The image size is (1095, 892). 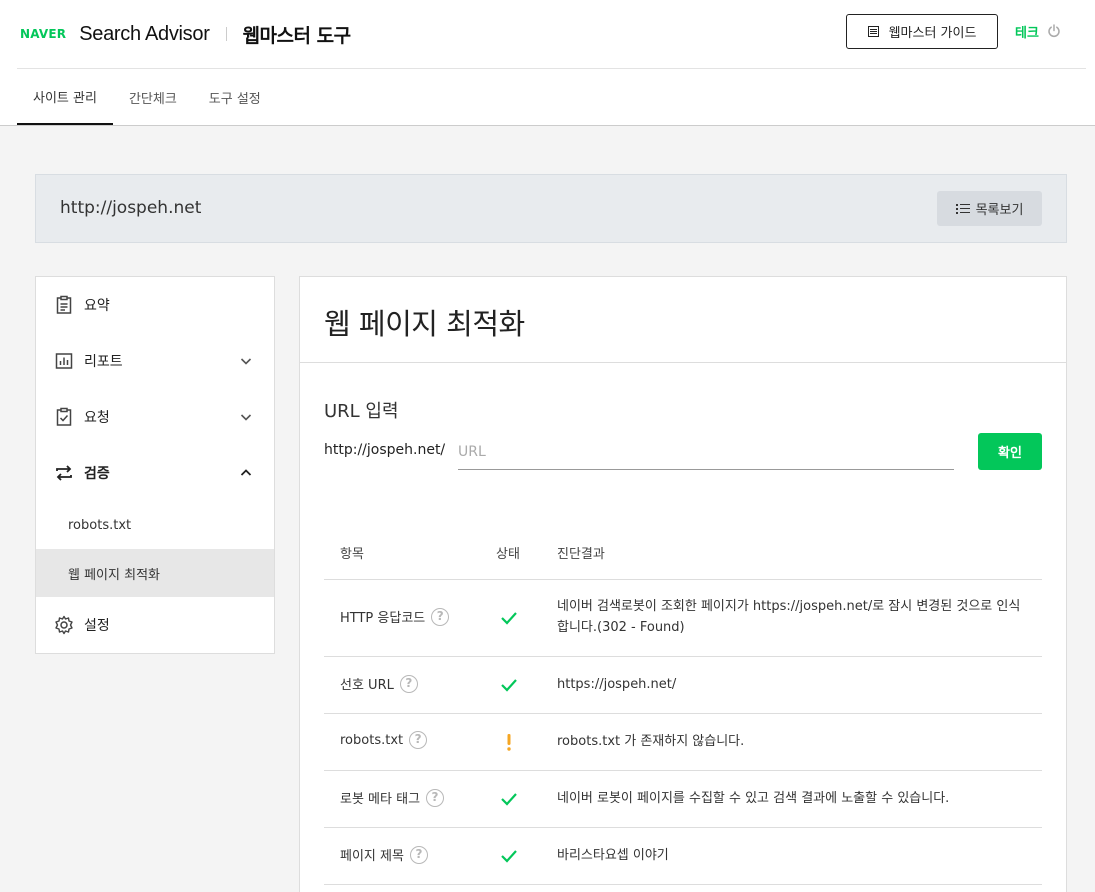 What do you see at coordinates (372, 856) in the screenshot?
I see `row-item-label: 페이지 제목` at bounding box center [372, 856].